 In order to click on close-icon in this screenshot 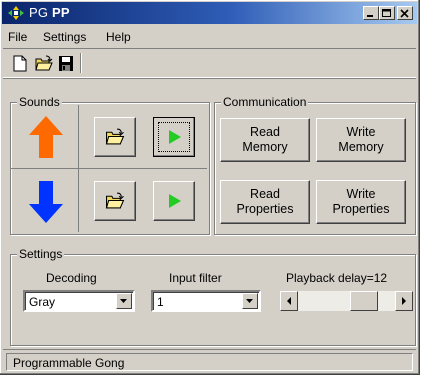, I will do `click(404, 13)`.